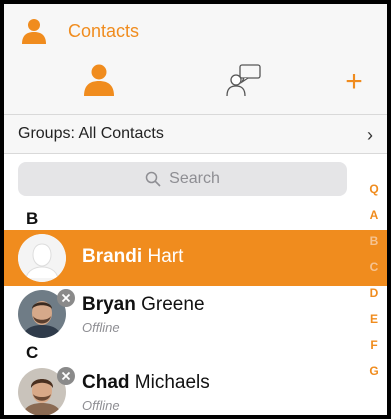 The image size is (391, 419). What do you see at coordinates (374, 371) in the screenshot?
I see `index-letter: G` at bounding box center [374, 371].